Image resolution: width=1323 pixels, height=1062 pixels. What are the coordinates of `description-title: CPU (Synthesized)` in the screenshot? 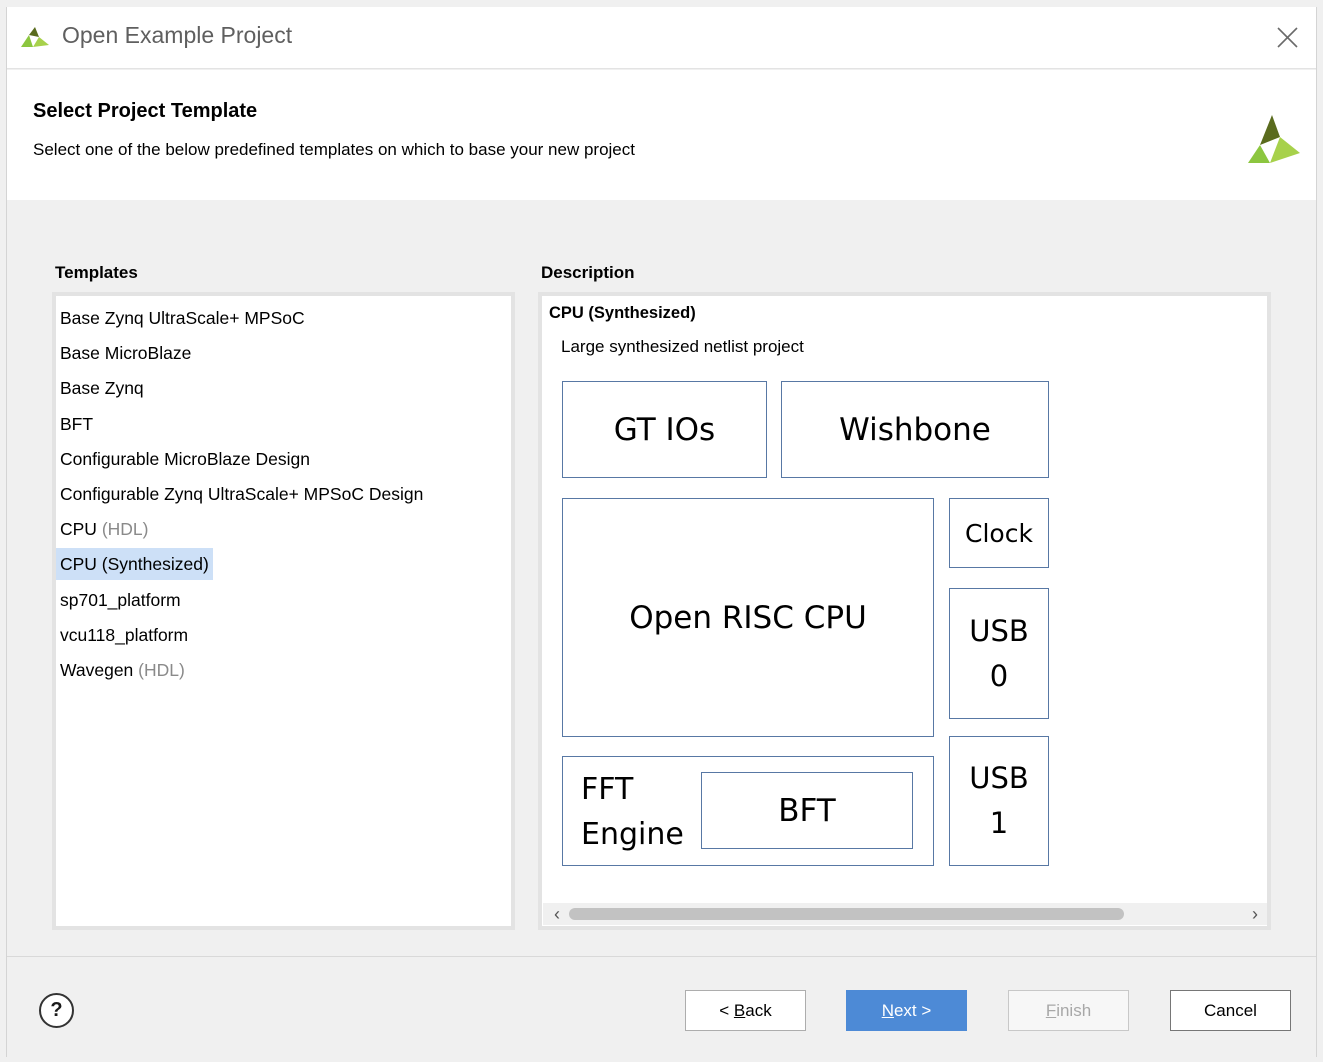 It's located at (622, 313).